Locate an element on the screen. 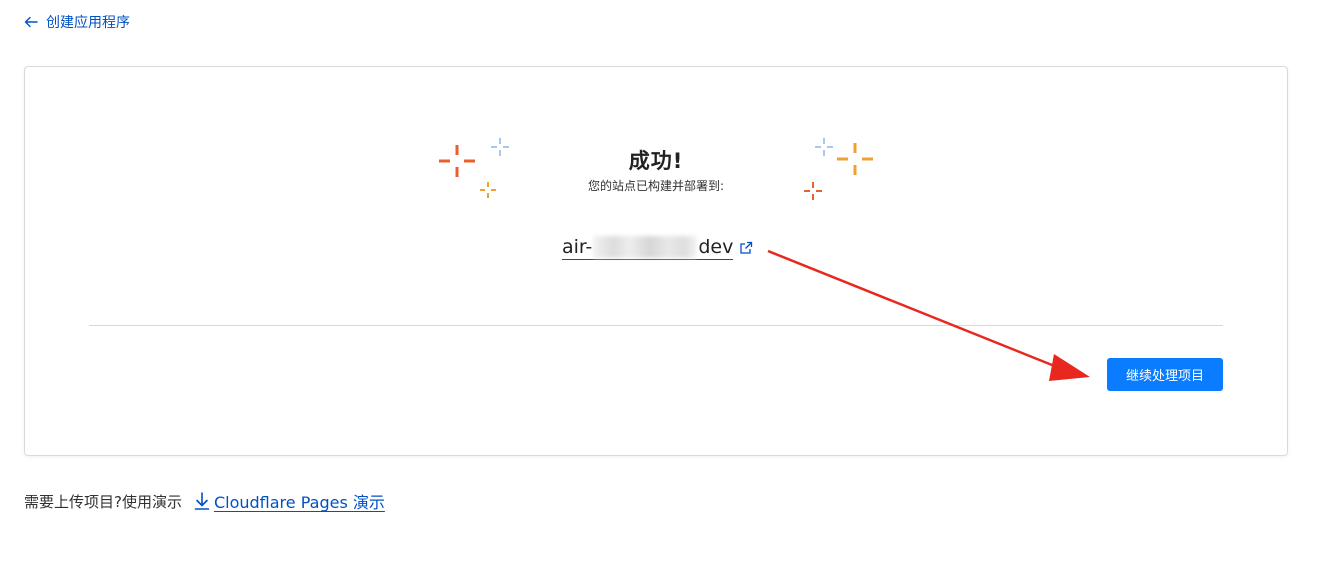 Image resolution: width=1342 pixels, height=565 pixels. footer-upload-hint: 需要上传项目?使用演示 Cloudflare Pages 演示 is located at coordinates (204, 501).